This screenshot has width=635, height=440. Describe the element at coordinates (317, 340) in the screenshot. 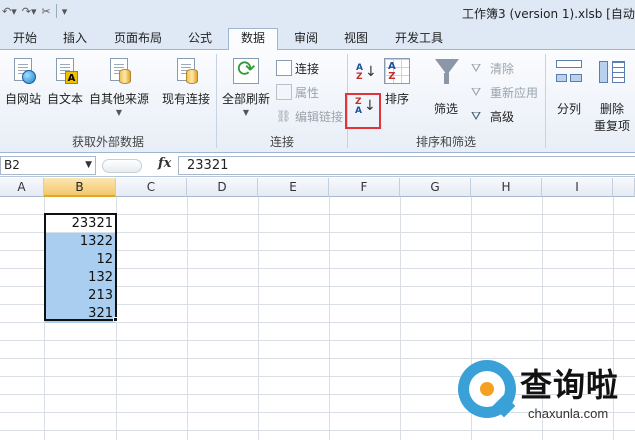

I see `row-gridline` at that location.